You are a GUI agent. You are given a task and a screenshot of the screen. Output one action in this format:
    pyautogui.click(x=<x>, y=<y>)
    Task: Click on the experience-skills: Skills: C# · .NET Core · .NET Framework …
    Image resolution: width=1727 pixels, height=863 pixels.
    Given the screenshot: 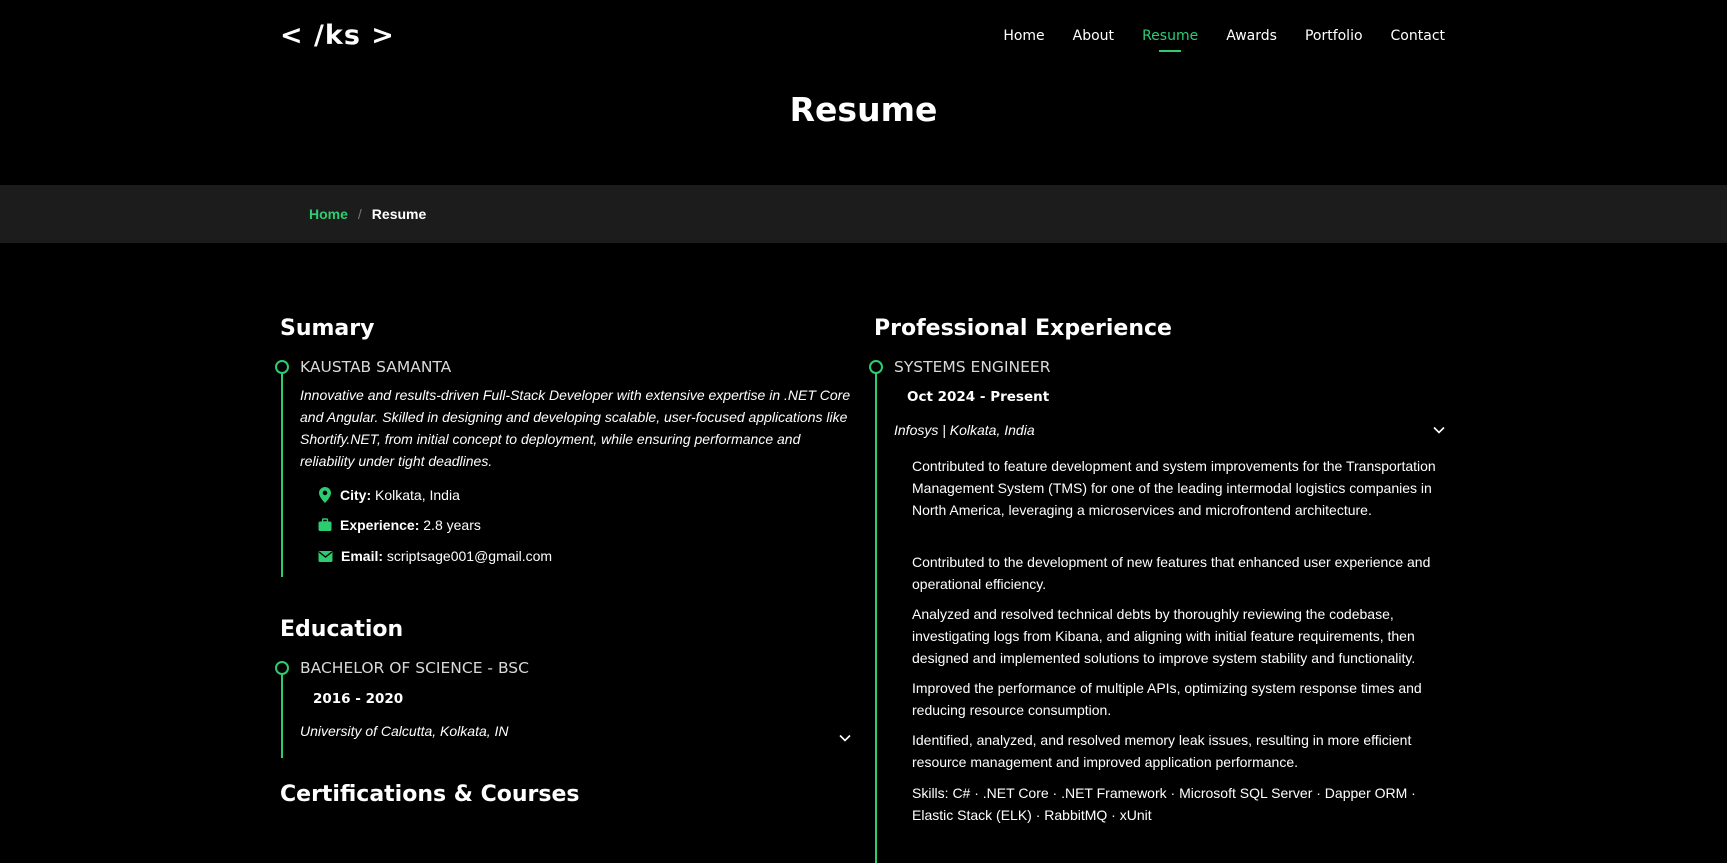 What is the action you would take?
    pyautogui.click(x=1164, y=804)
    